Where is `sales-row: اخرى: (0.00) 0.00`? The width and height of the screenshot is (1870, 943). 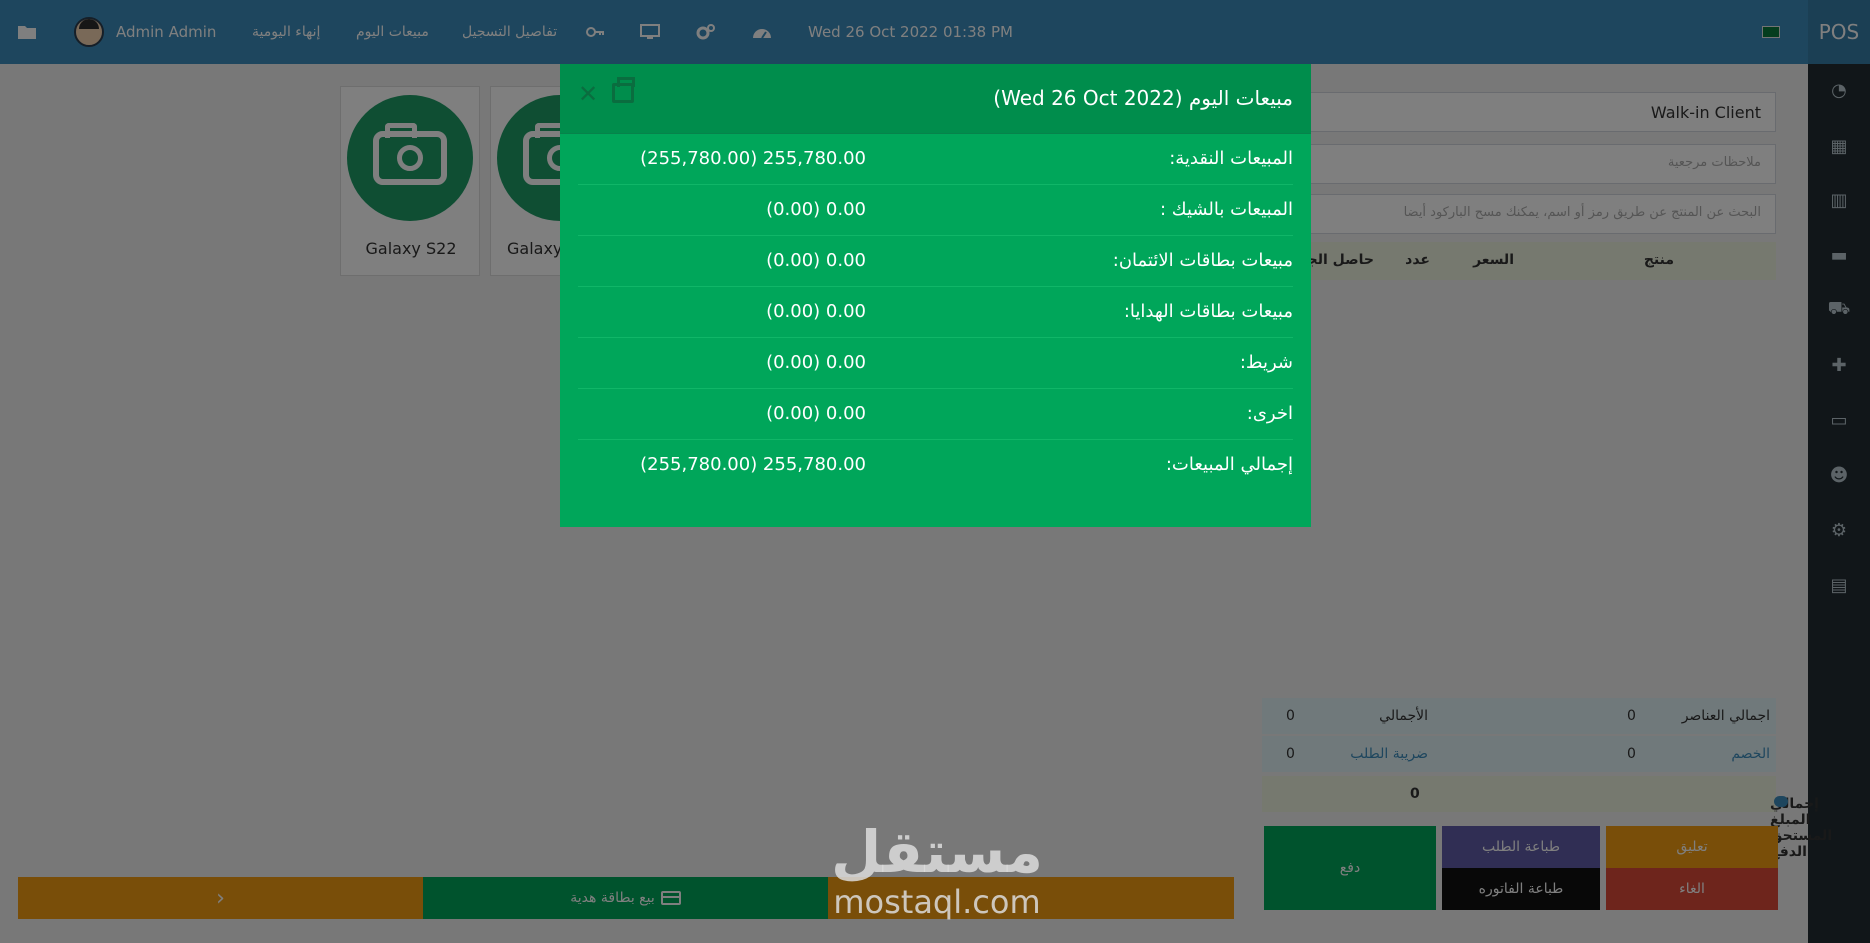
sales-row: اخرى: (0.00) 0.00 is located at coordinates (935, 414).